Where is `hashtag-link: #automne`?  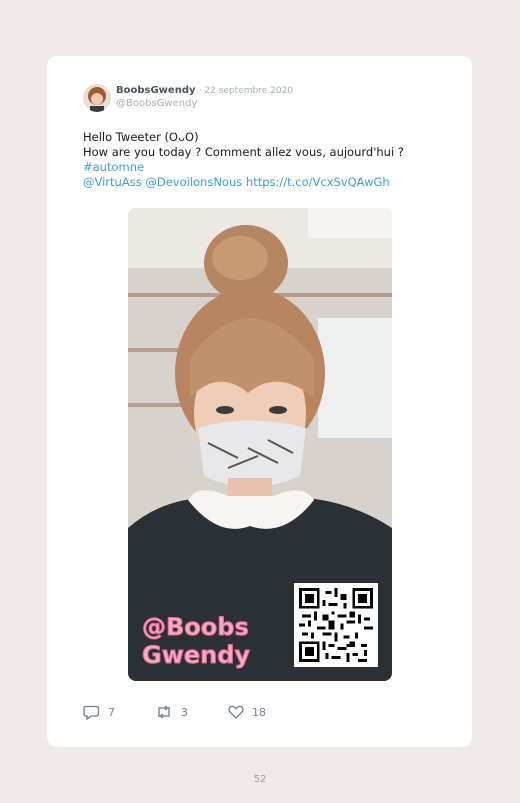
hashtag-link: #automne is located at coordinates (268, 167).